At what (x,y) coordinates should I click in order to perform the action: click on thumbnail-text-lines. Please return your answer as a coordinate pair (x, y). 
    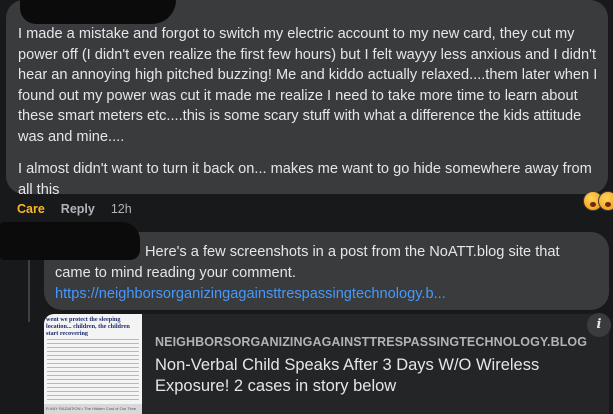
    Looking at the image, I should click on (93, 369).